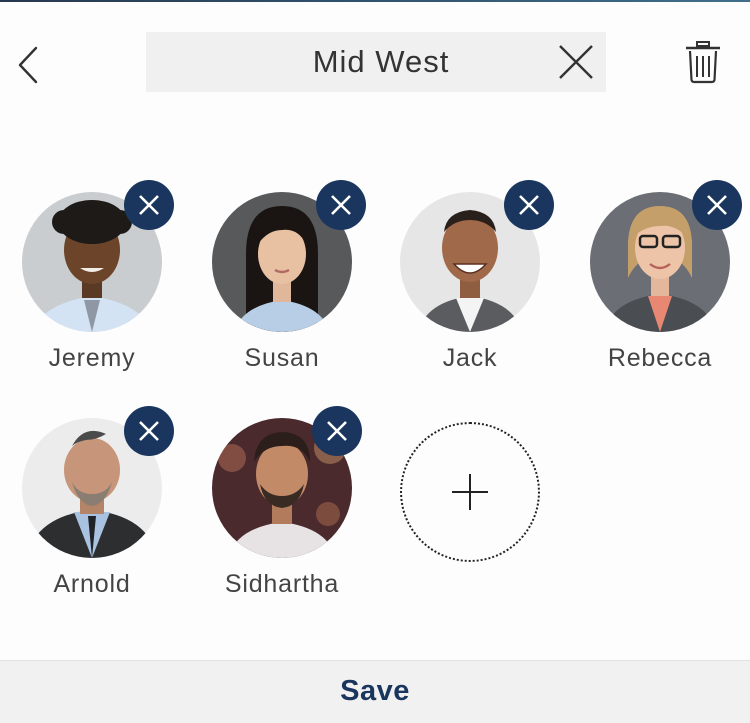 This screenshot has width=750, height=723. I want to click on group-name-value: Mid West, so click(381, 62).